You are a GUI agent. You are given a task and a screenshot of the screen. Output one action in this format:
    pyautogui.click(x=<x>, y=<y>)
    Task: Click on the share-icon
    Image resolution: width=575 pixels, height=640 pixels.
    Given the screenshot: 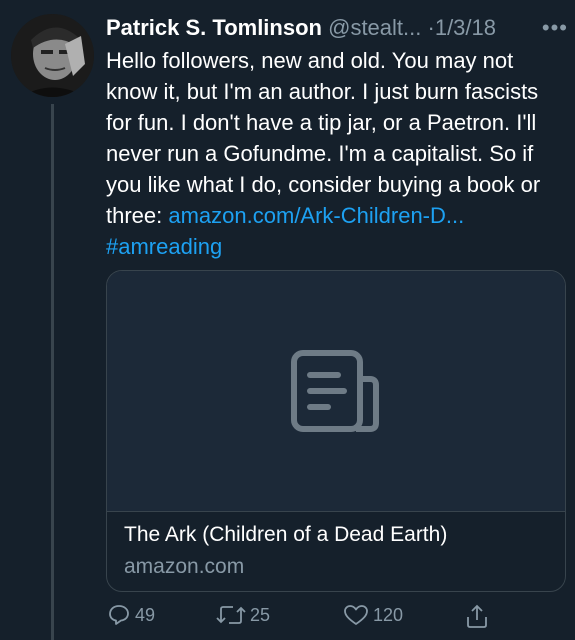 What is the action you would take?
    pyautogui.click(x=477, y=616)
    